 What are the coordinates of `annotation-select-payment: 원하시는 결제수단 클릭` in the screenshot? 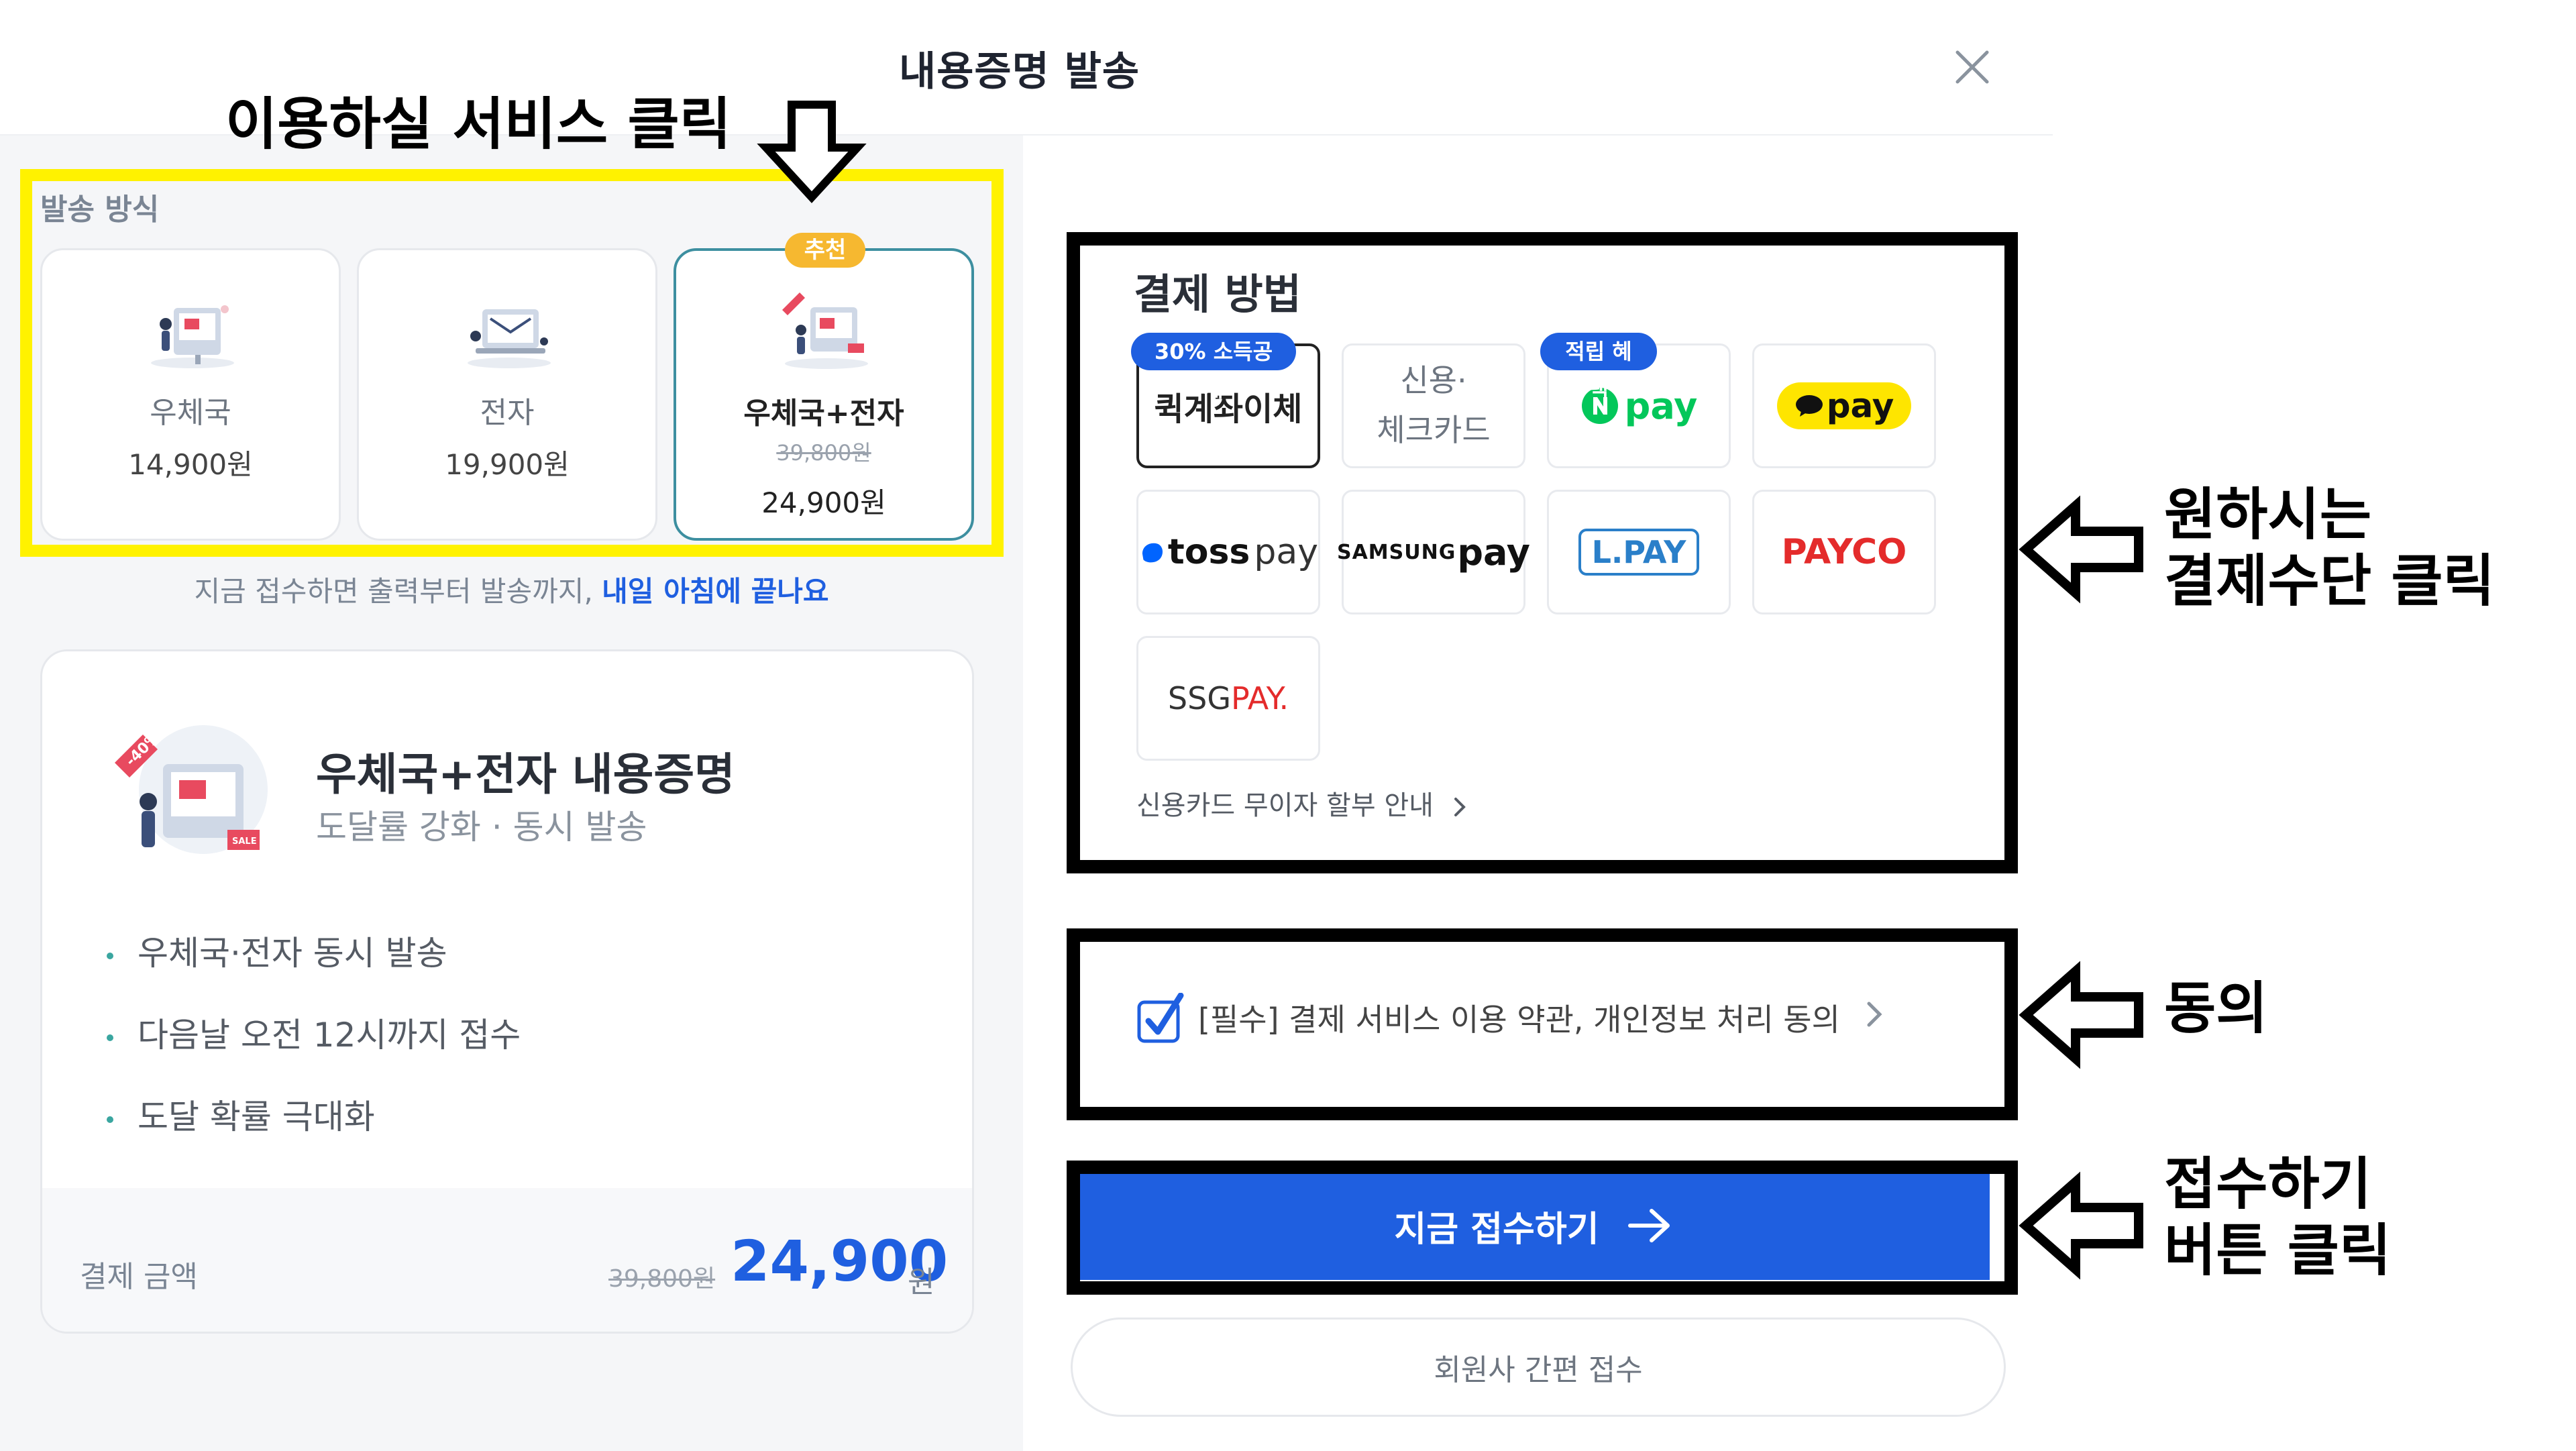 It's located at (2329, 548).